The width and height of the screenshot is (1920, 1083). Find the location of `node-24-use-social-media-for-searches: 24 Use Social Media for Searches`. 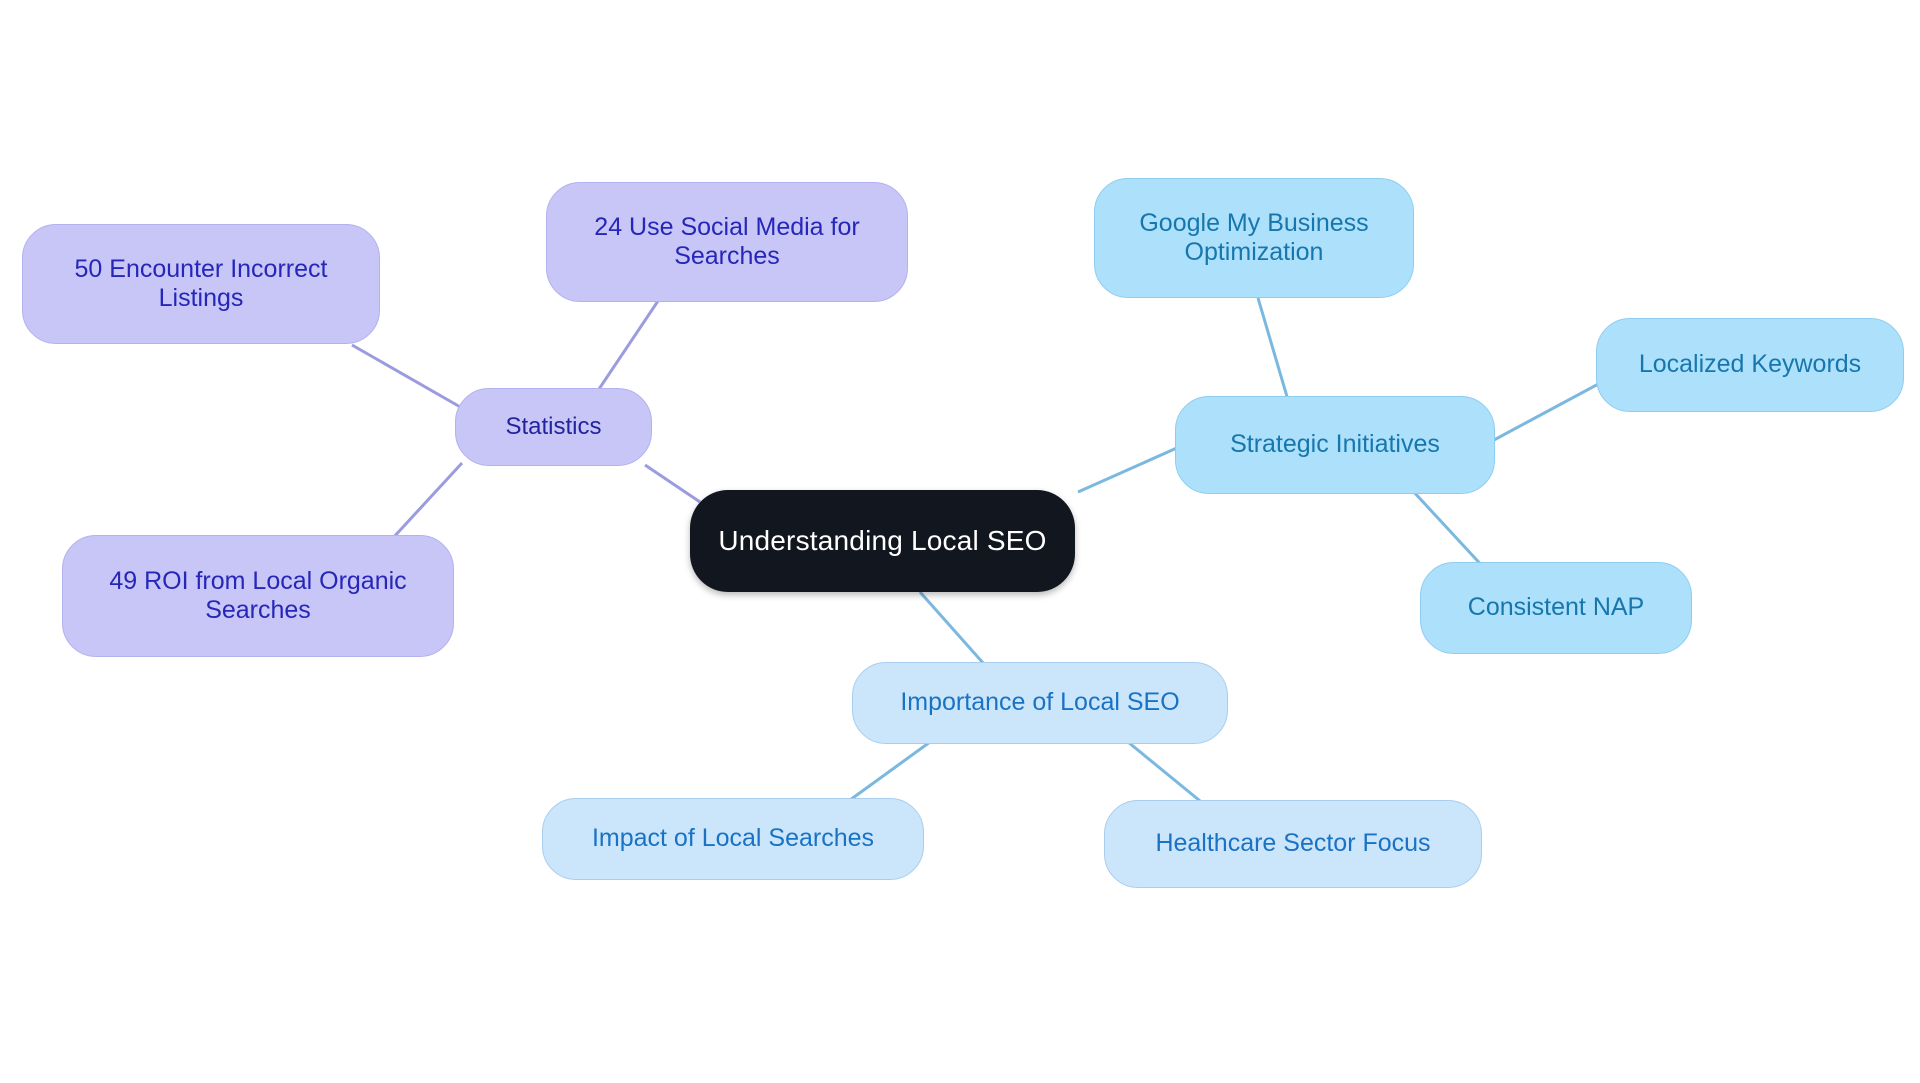

node-24-use-social-media-for-searches: 24 Use Social Media for Searches is located at coordinates (727, 242).